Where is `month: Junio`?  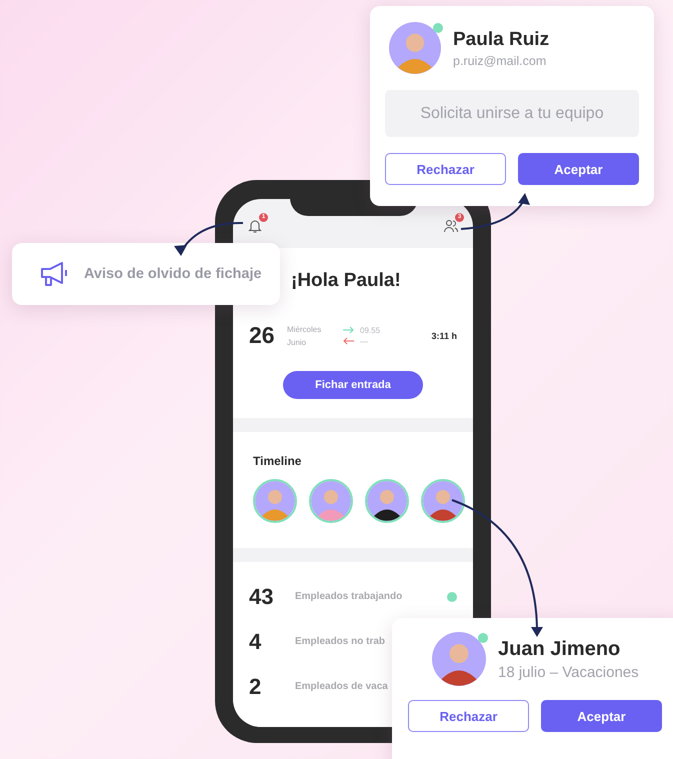 month: Junio is located at coordinates (297, 342).